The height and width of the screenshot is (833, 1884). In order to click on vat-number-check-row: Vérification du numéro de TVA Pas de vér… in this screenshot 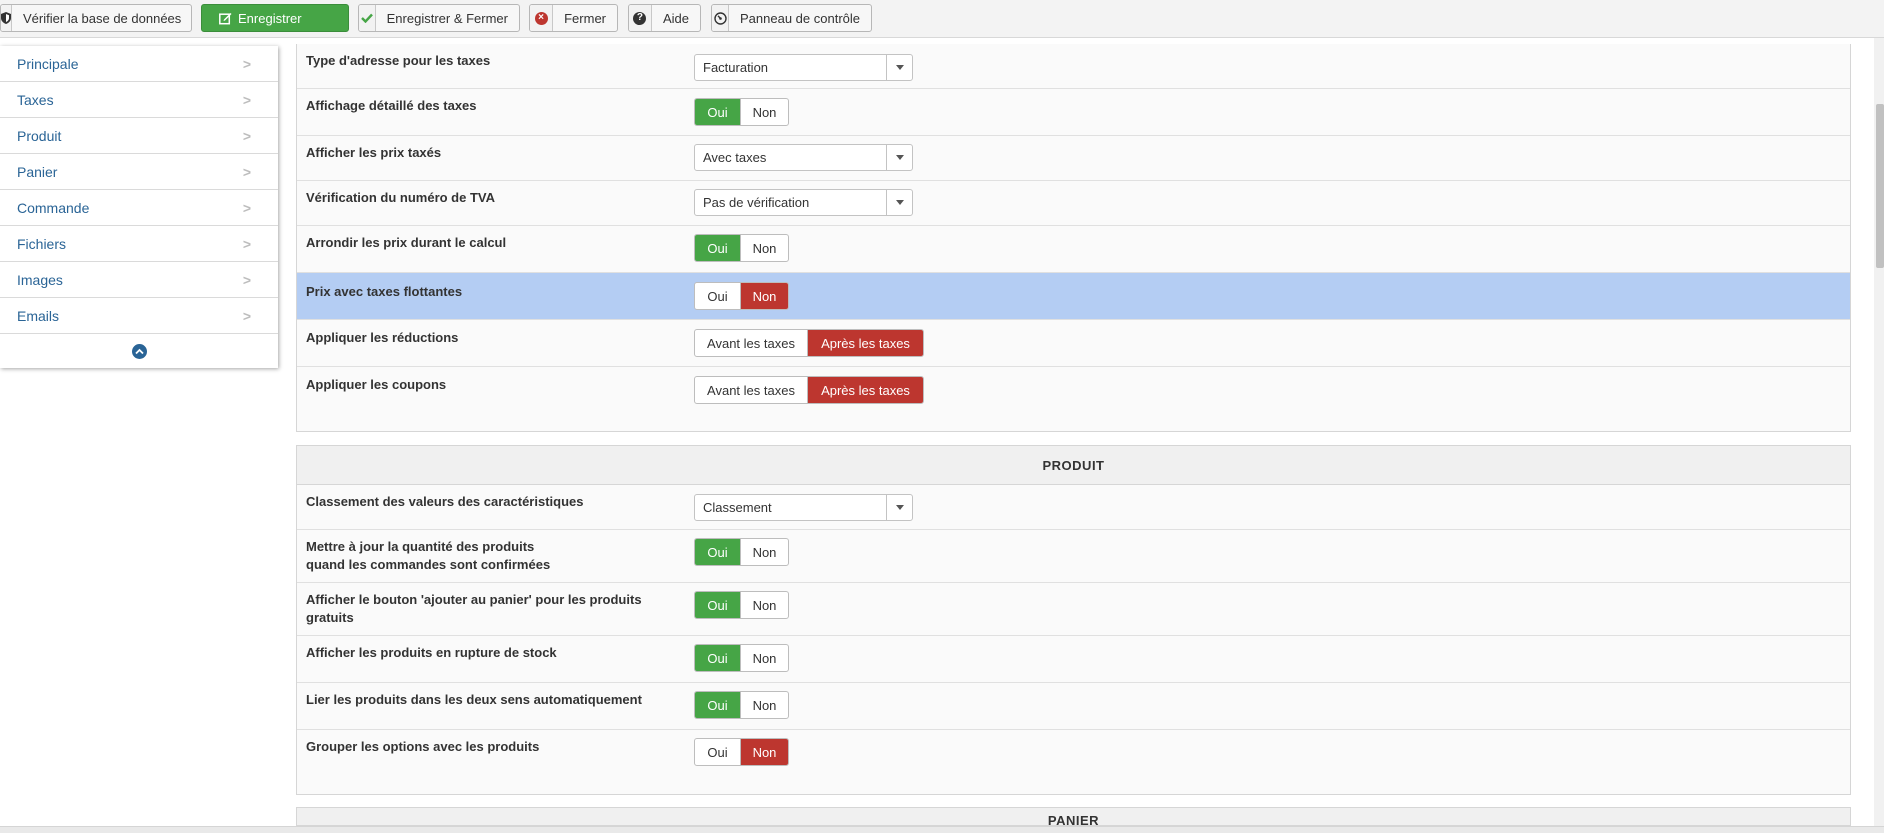, I will do `click(1073, 203)`.